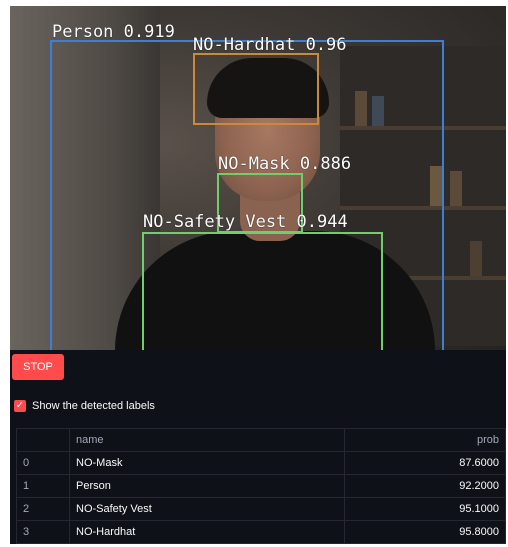 This screenshot has height=547, width=508. What do you see at coordinates (20, 406) in the screenshot?
I see `checkbox-checked-icon: ✓` at bounding box center [20, 406].